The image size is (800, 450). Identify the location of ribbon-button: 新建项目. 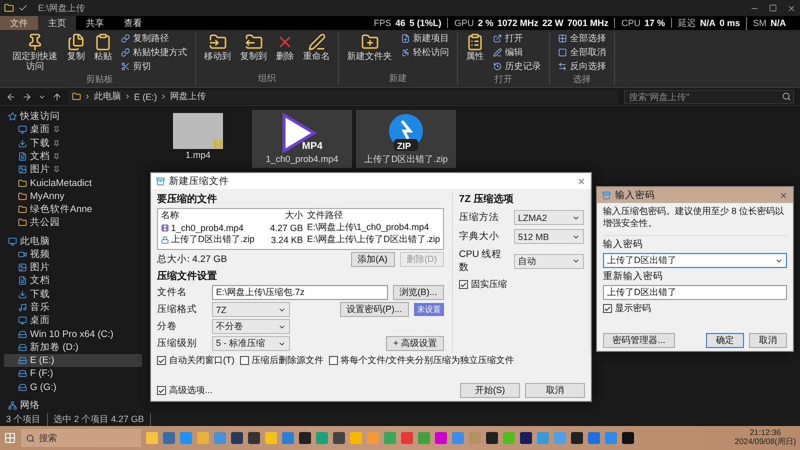
(425, 38).